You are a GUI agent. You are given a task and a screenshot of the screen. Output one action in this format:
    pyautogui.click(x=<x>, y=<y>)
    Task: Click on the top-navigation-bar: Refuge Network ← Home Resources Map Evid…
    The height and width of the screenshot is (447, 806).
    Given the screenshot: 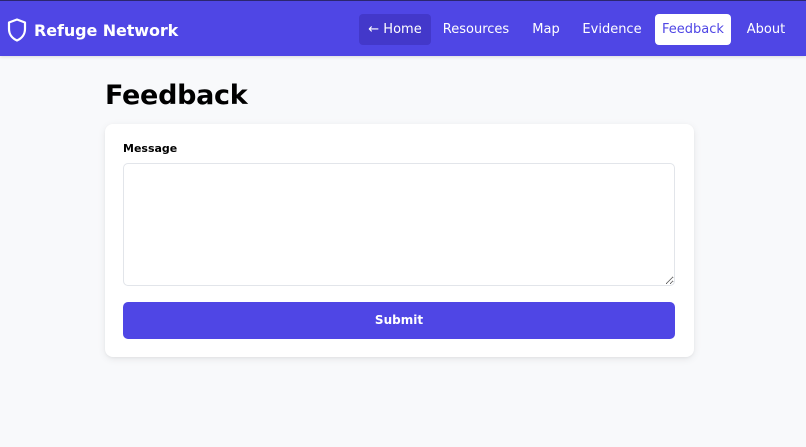 What is the action you would take?
    pyautogui.click(x=403, y=28)
    